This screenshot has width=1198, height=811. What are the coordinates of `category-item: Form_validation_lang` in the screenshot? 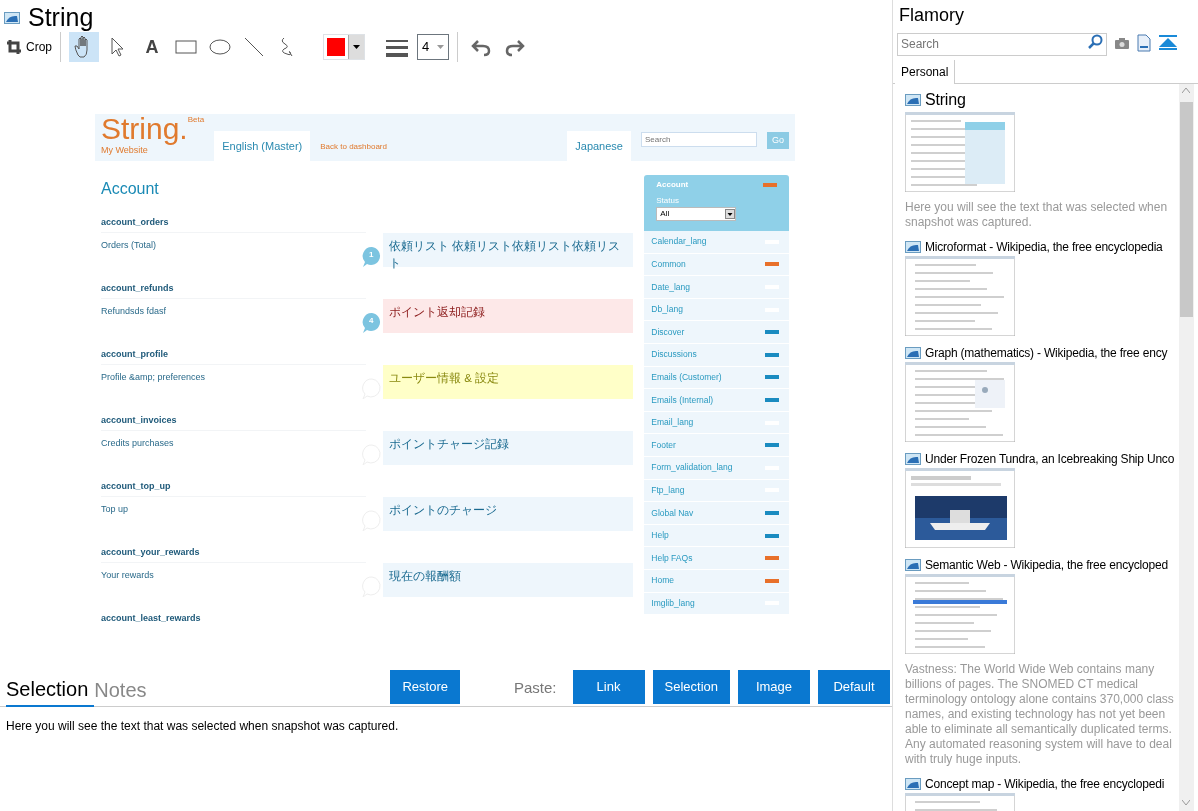 It's located at (716, 468).